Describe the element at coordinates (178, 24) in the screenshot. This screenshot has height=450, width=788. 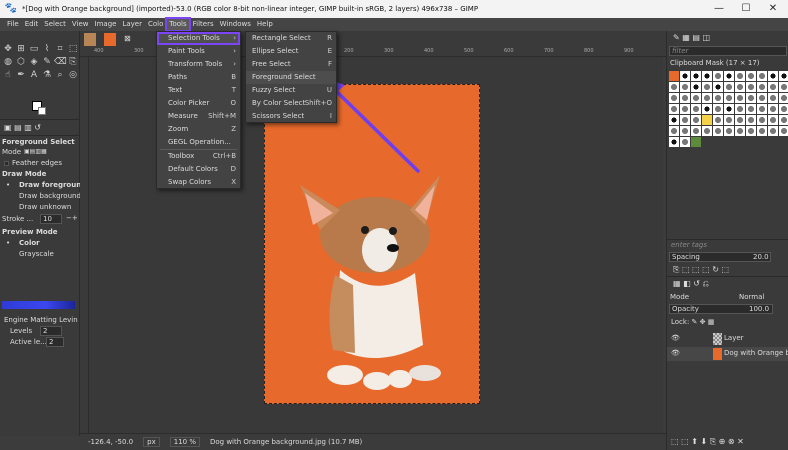
I see `menu-tools: Tools` at that location.